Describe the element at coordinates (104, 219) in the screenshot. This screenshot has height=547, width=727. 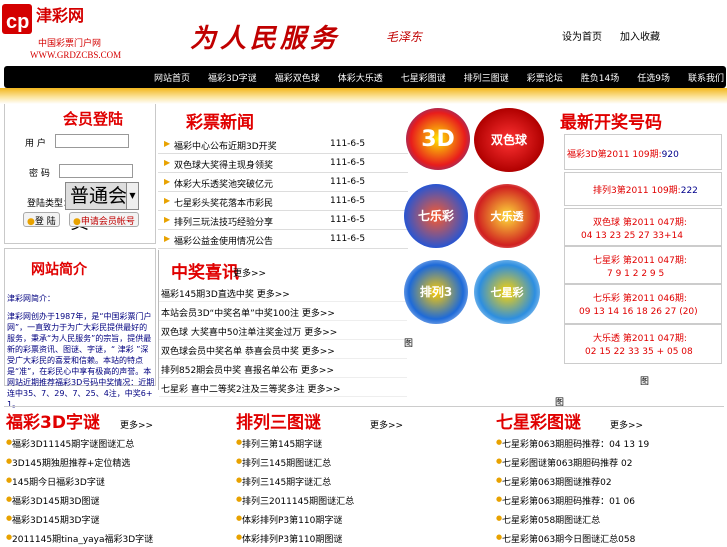
I see `register-button: ●申请会员帐号` at that location.